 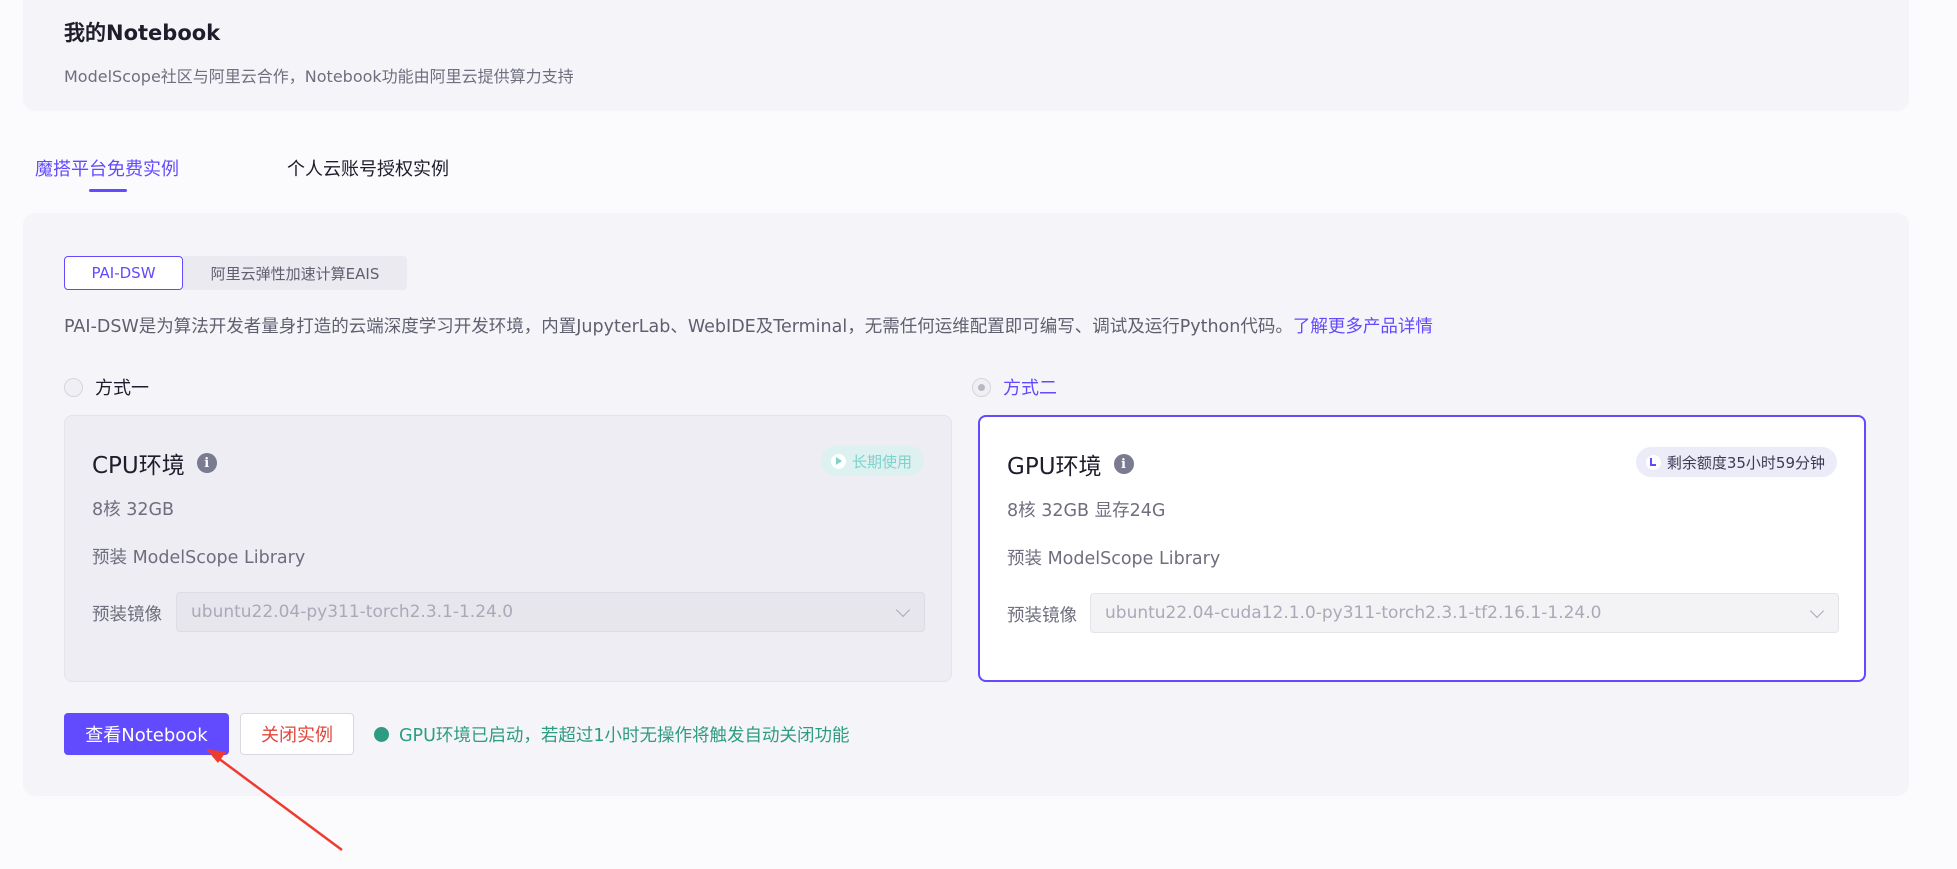 What do you see at coordinates (146, 734) in the screenshot?
I see `view-notebook-button: 查看Notebook` at bounding box center [146, 734].